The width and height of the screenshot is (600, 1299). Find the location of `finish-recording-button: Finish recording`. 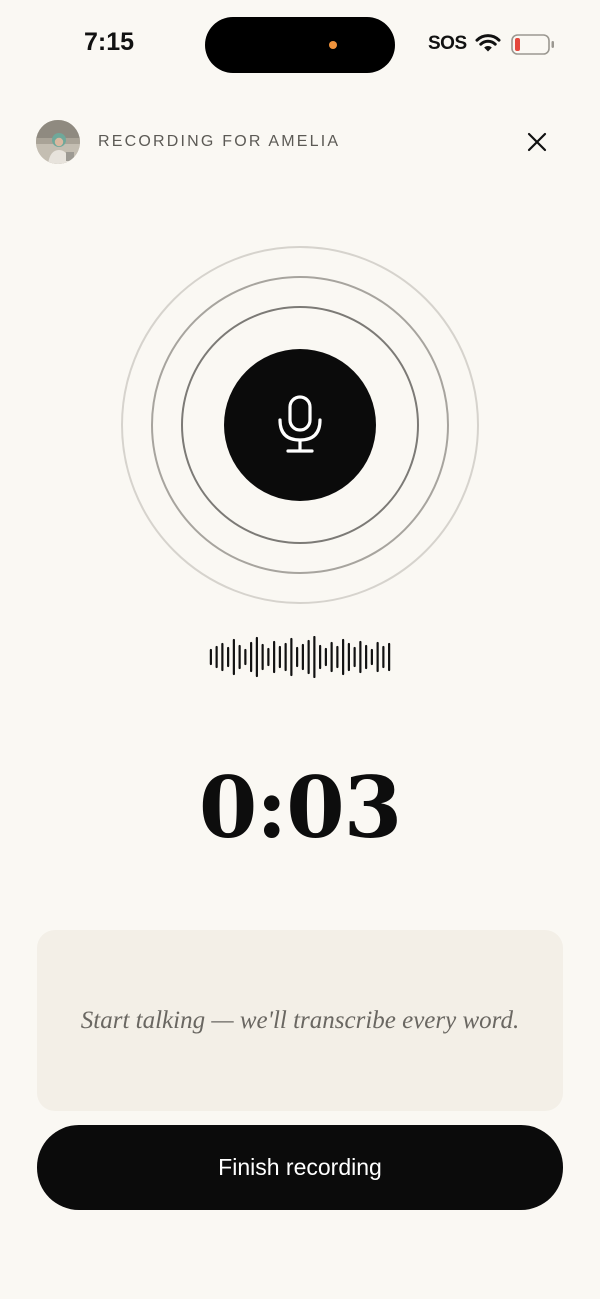

finish-recording-button: Finish recording is located at coordinates (300, 1167).